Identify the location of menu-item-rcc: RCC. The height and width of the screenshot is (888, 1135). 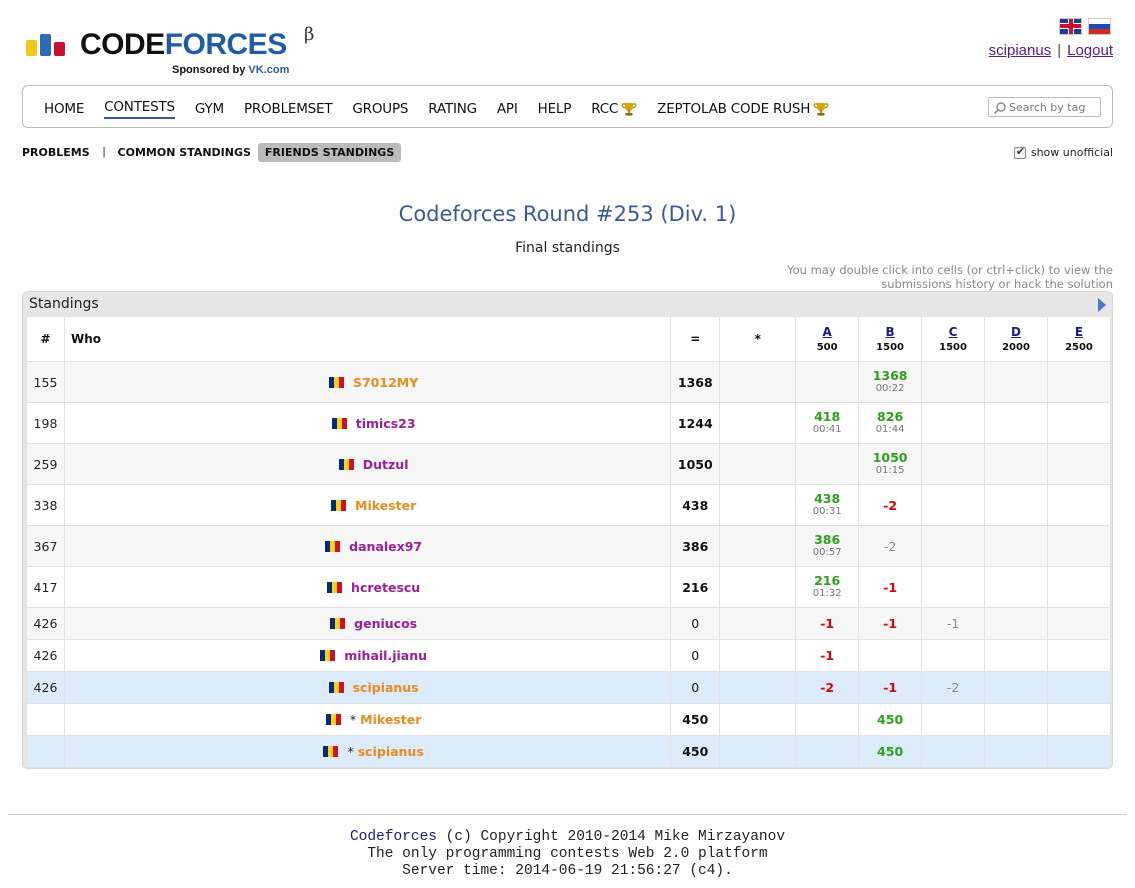
(614, 109).